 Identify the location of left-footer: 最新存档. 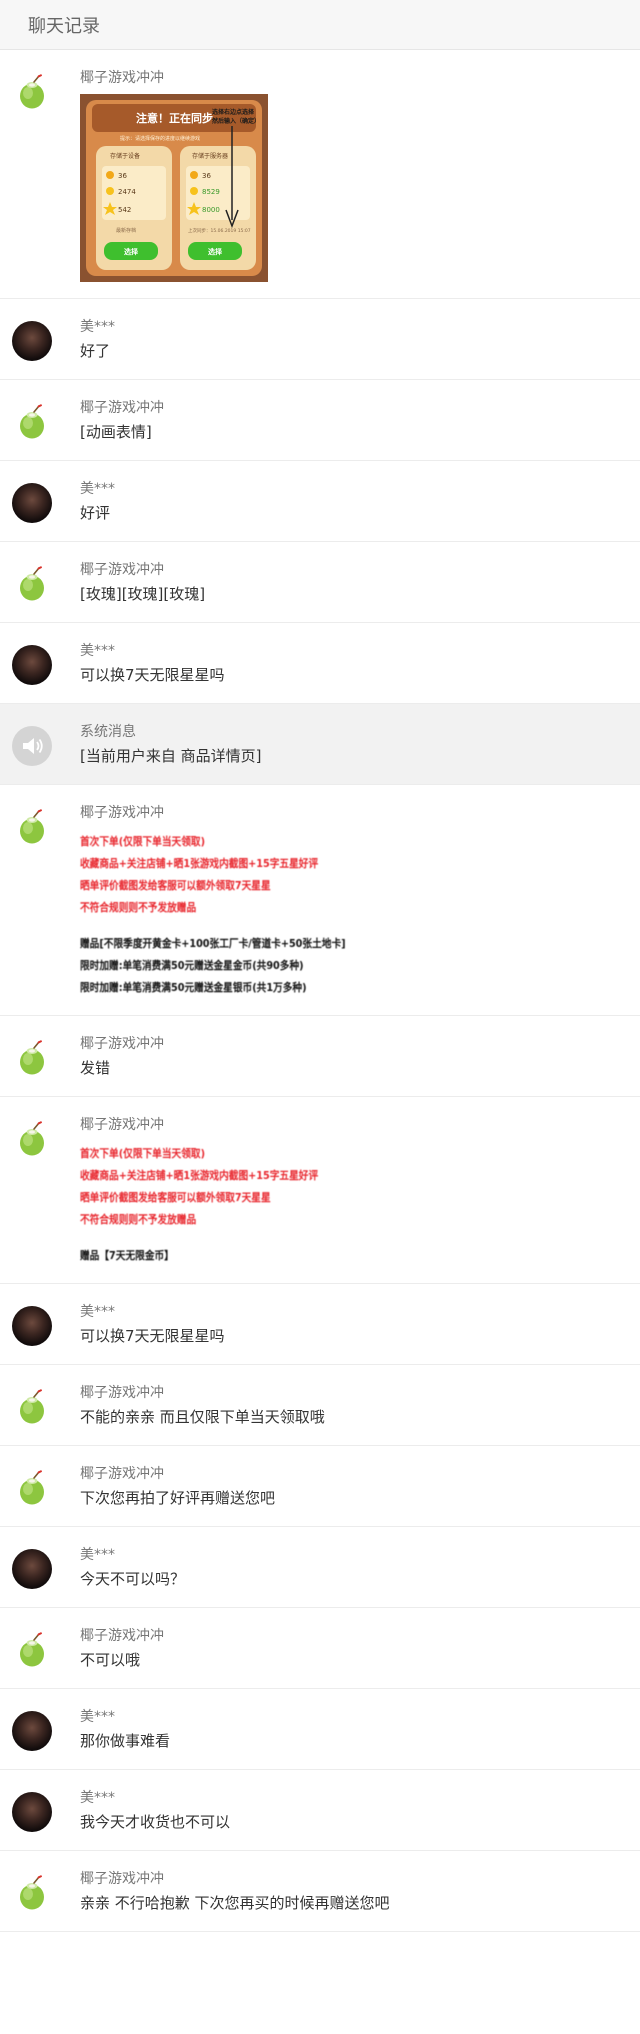
(126, 230).